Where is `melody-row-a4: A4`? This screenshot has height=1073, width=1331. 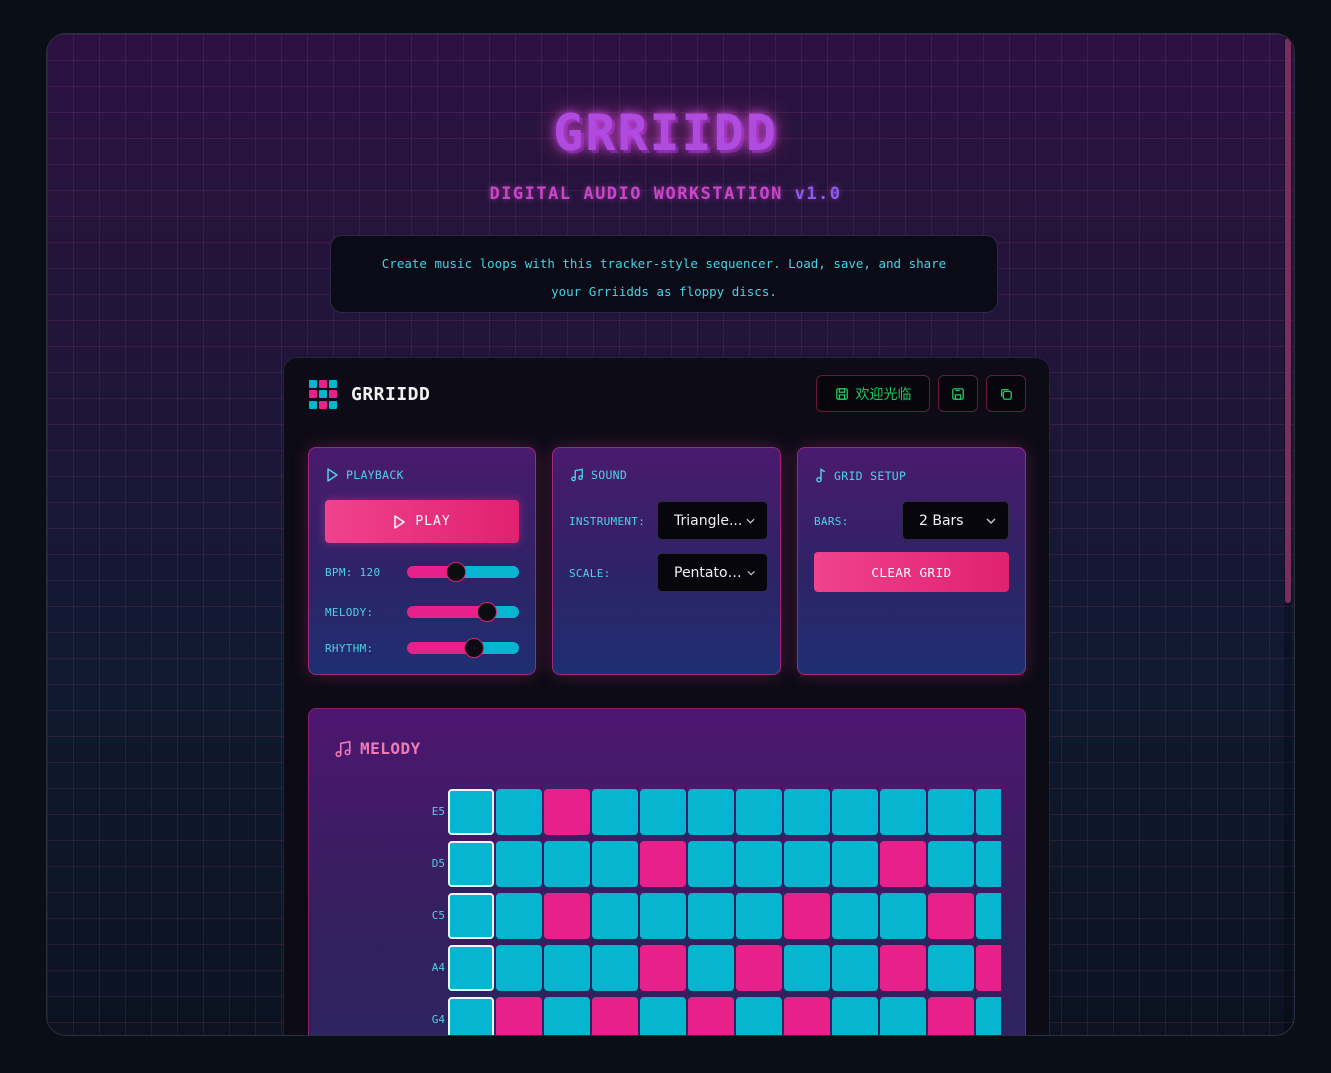 melody-row-a4: A4 is located at coordinates (703, 968).